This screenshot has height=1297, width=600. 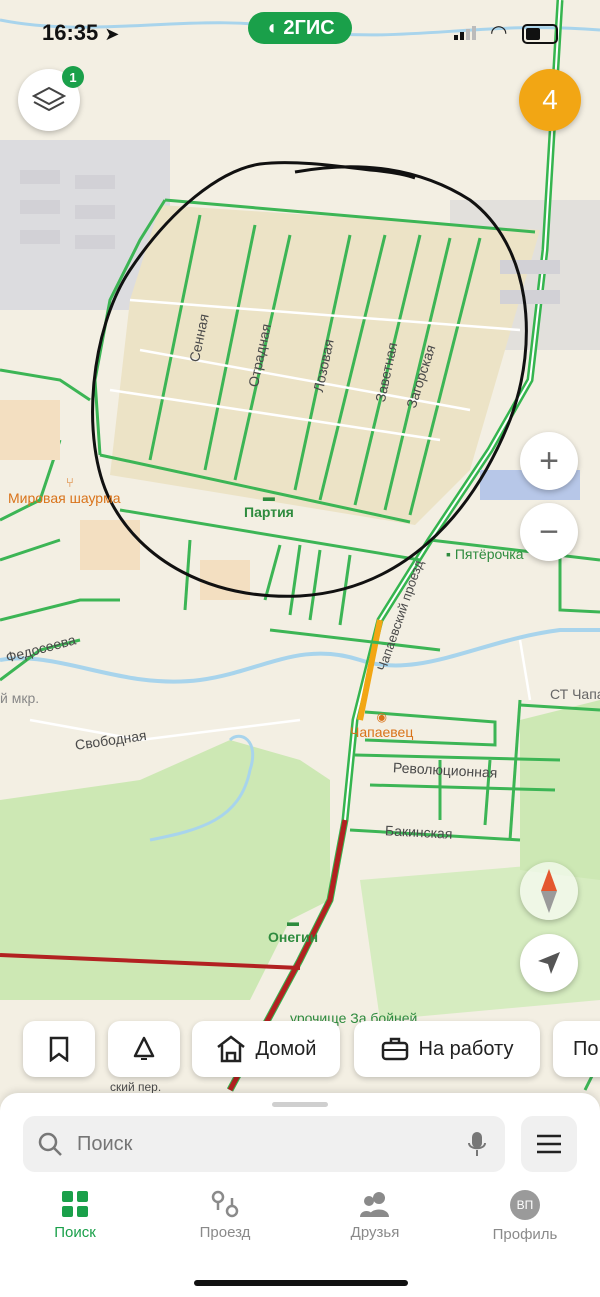 I want to click on avatar: ВП, so click(x=525, y=1205).